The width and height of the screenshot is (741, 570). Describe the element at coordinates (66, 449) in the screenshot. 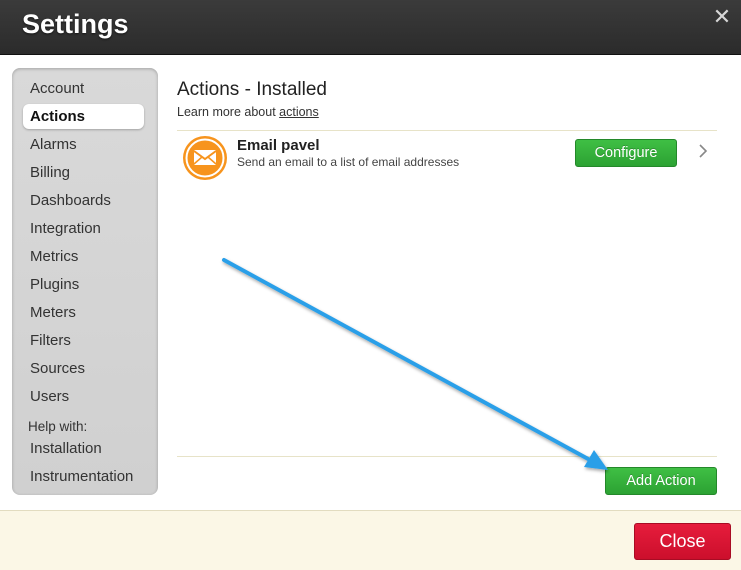

I see `sidebar-item-installation: Installation` at that location.